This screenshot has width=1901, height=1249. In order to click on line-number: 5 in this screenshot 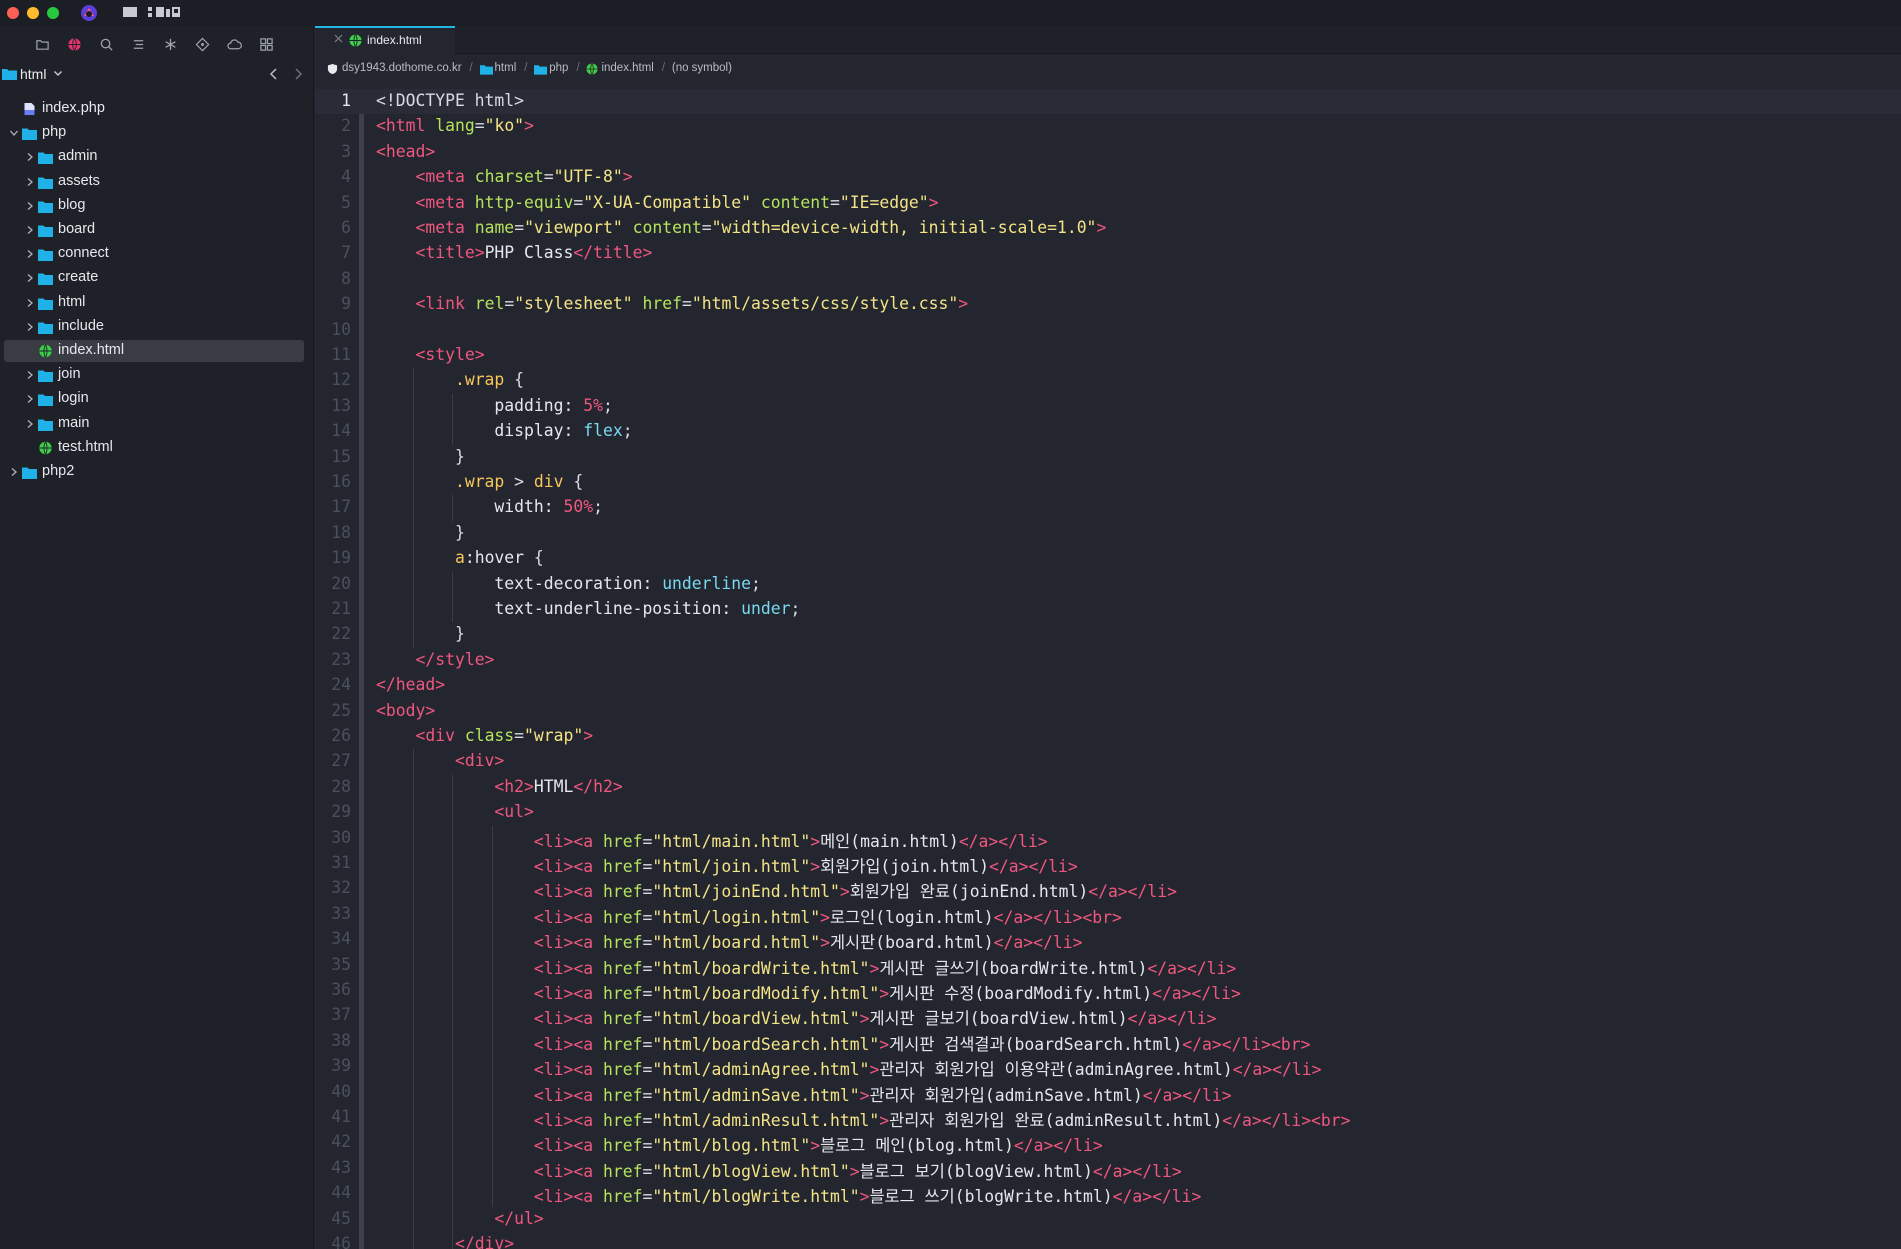, I will do `click(346, 202)`.